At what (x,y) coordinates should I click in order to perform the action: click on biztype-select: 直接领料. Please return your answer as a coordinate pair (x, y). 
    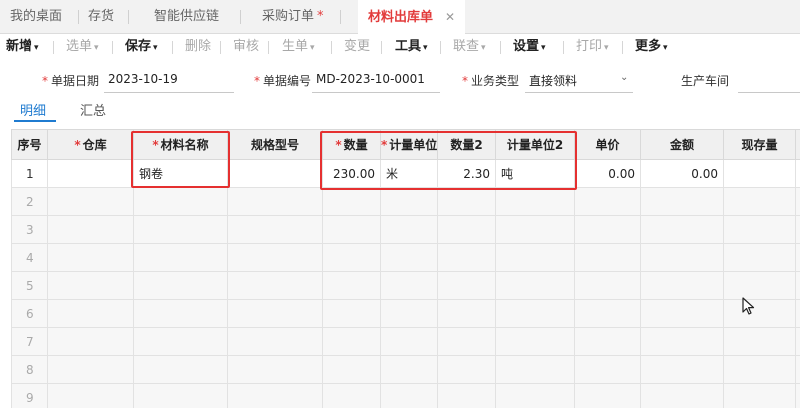
    Looking at the image, I should click on (553, 80).